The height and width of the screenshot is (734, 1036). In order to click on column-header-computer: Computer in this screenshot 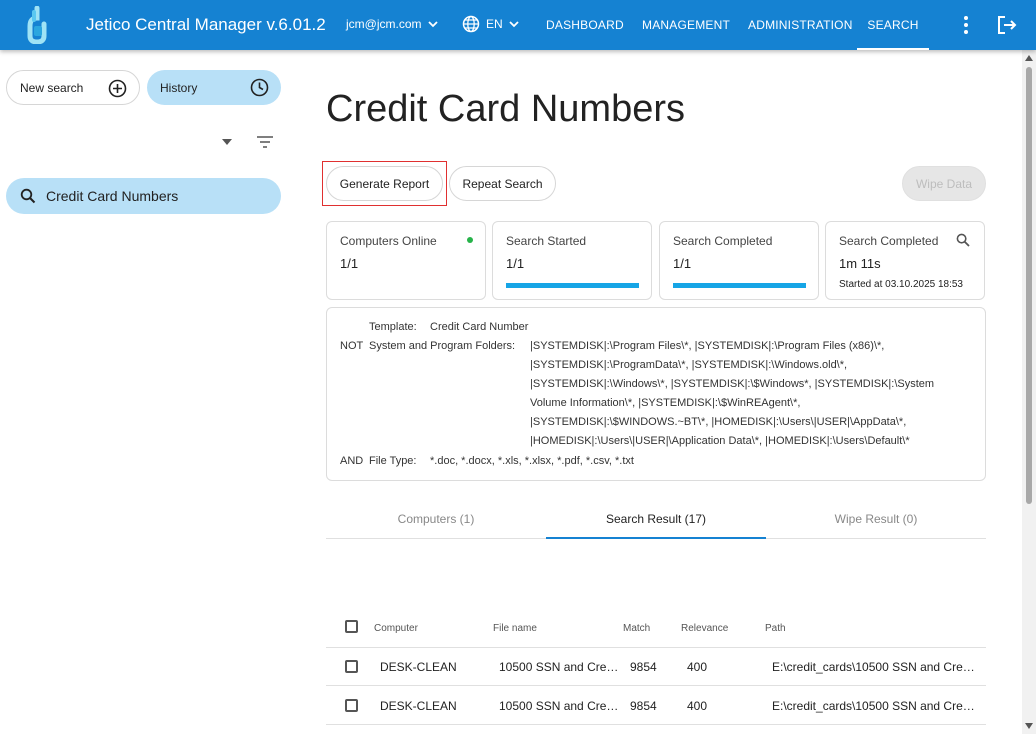, I will do `click(396, 629)`.